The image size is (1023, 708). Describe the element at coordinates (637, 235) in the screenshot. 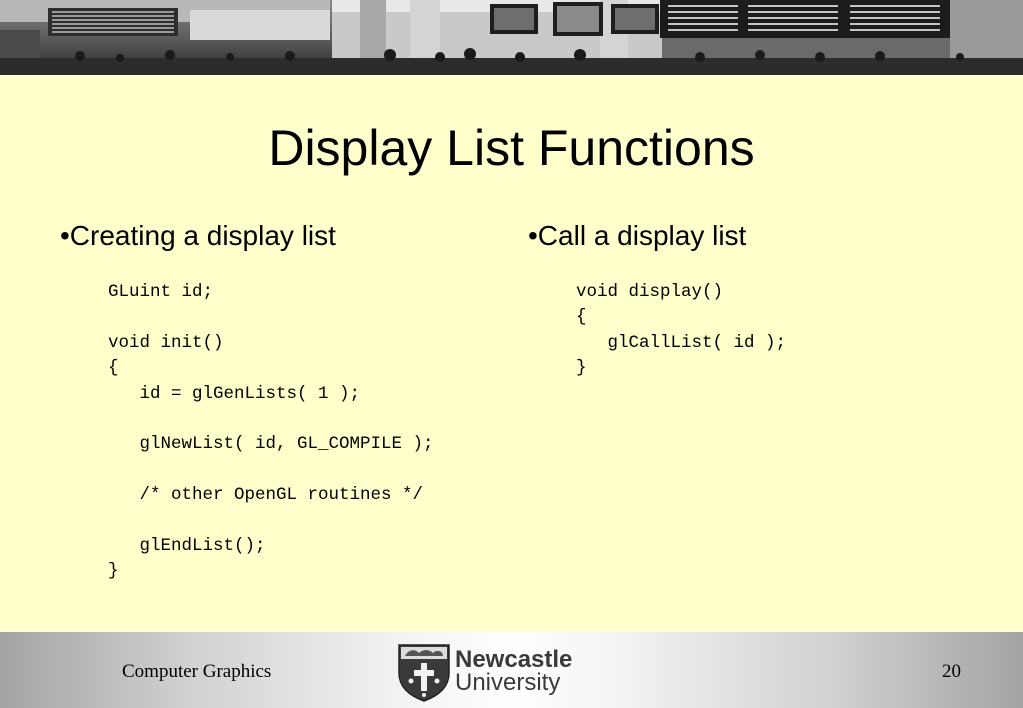

I see `right-bullet: •Call a display list` at that location.